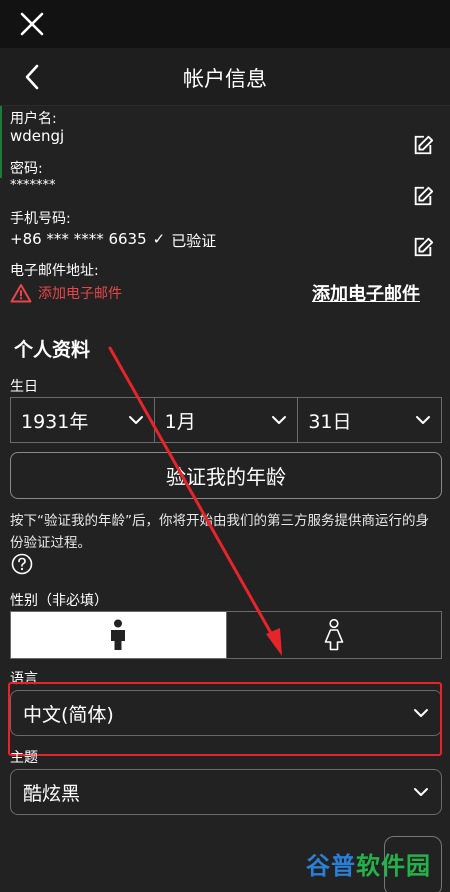 The image size is (450, 892). I want to click on watermark-part1: 谷普, so click(331, 866).